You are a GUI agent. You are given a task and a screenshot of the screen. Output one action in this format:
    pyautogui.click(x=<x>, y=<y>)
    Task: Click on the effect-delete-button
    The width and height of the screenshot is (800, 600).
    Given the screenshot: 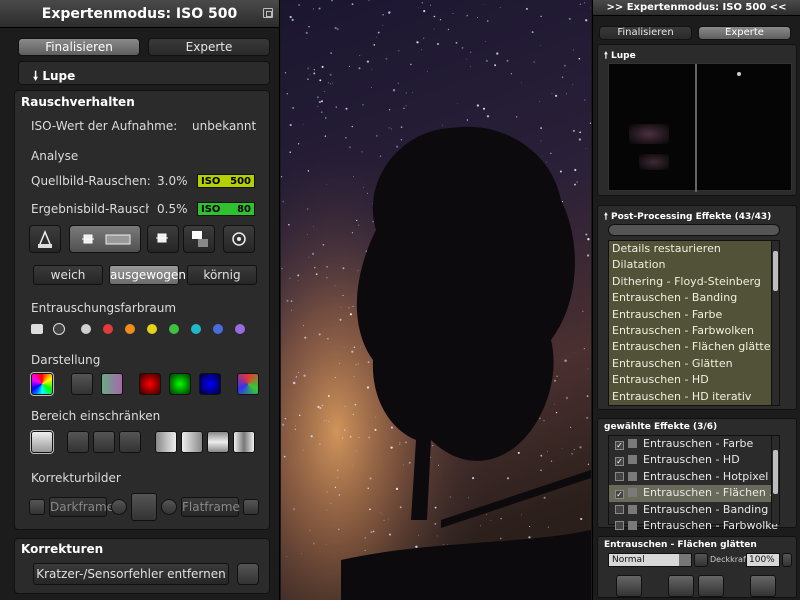 What is the action you would take?
    pyautogui.click(x=763, y=586)
    